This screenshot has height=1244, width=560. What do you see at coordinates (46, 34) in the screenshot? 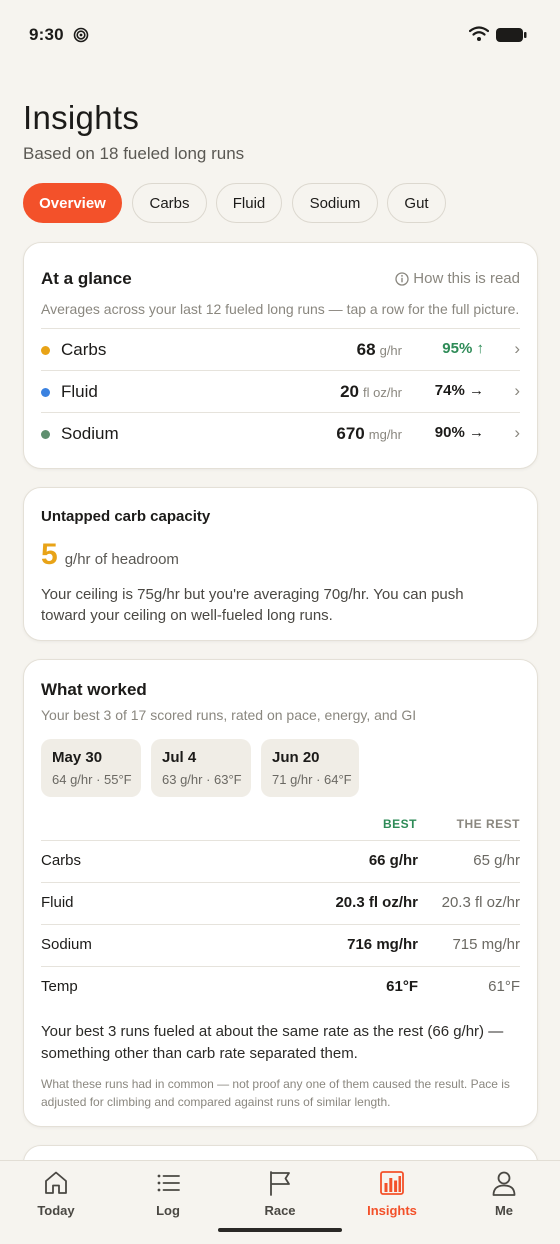
I see `status-time: 9:30` at bounding box center [46, 34].